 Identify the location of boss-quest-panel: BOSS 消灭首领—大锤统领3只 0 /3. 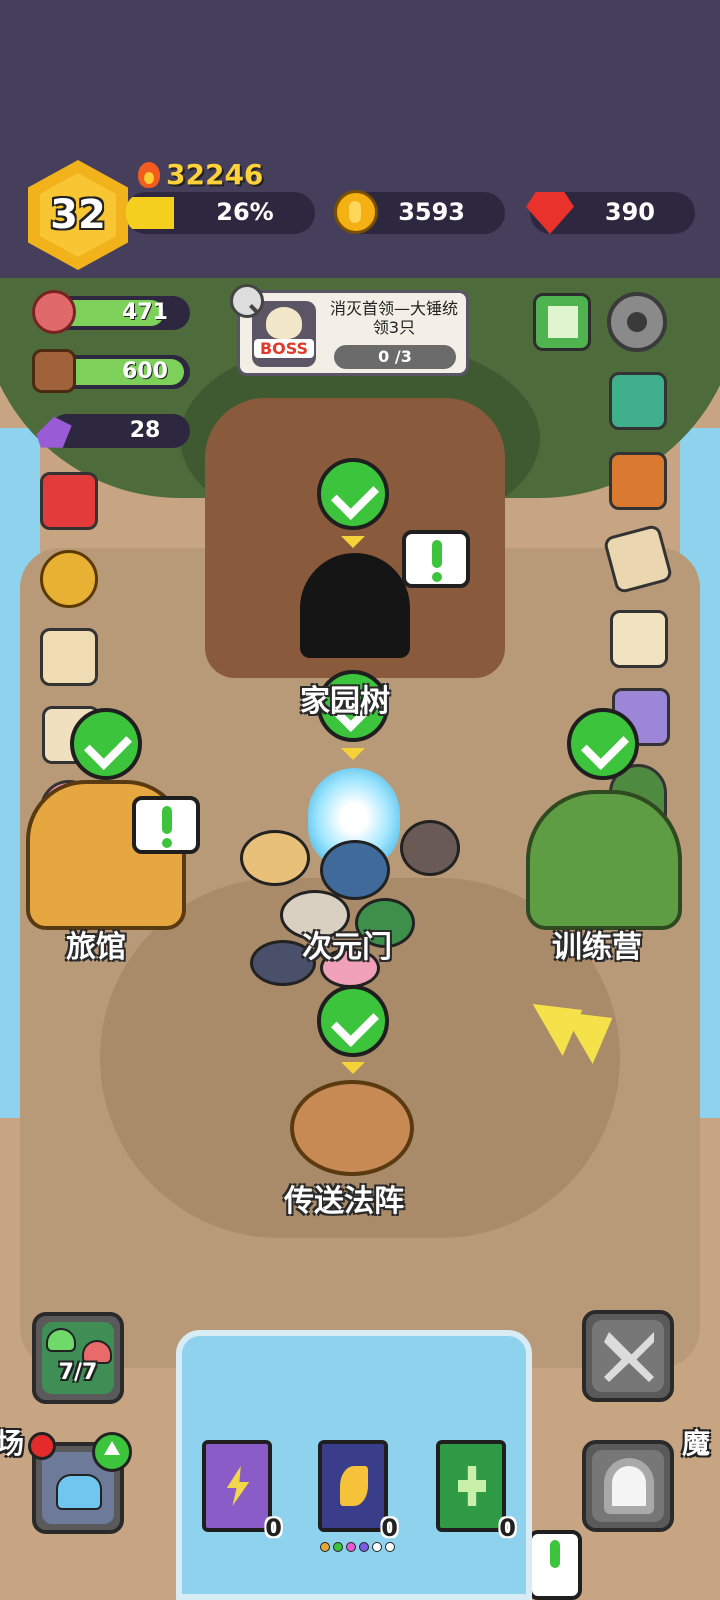
(353, 333).